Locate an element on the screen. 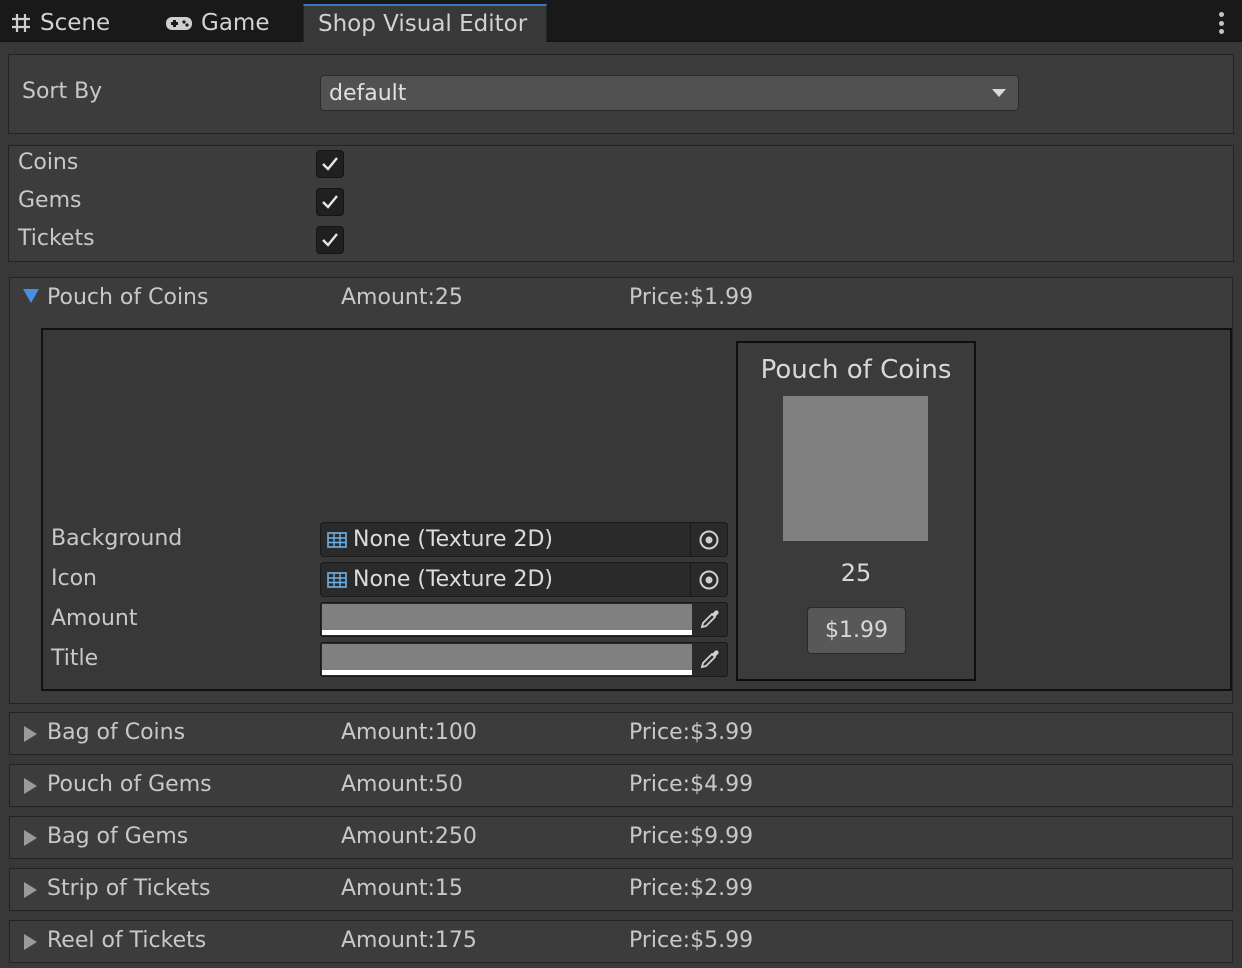 The image size is (1242, 968). item-title: Pouch of Coins is located at coordinates (127, 297).